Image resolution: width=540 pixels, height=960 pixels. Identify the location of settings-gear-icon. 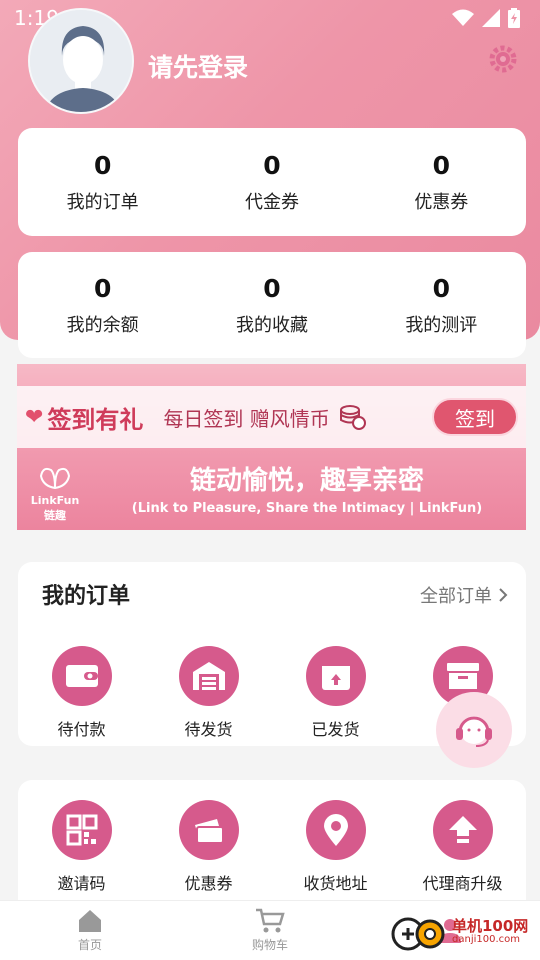
(503, 59).